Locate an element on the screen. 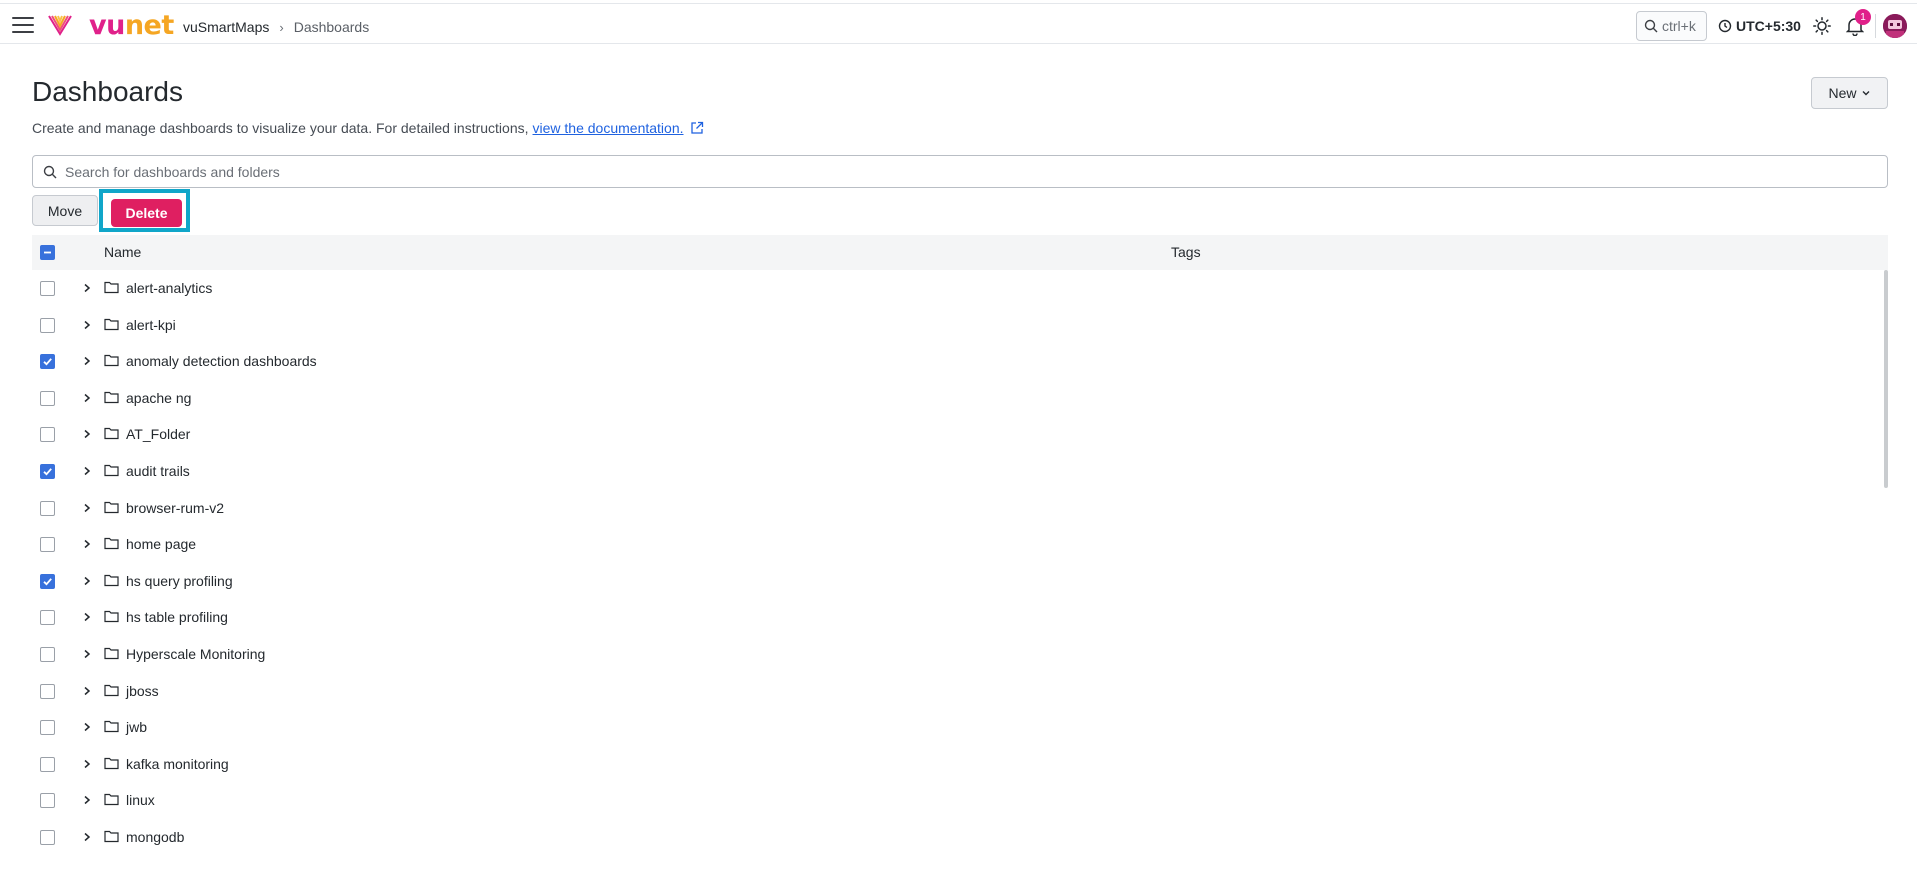  external-link-icon is located at coordinates (697, 128).